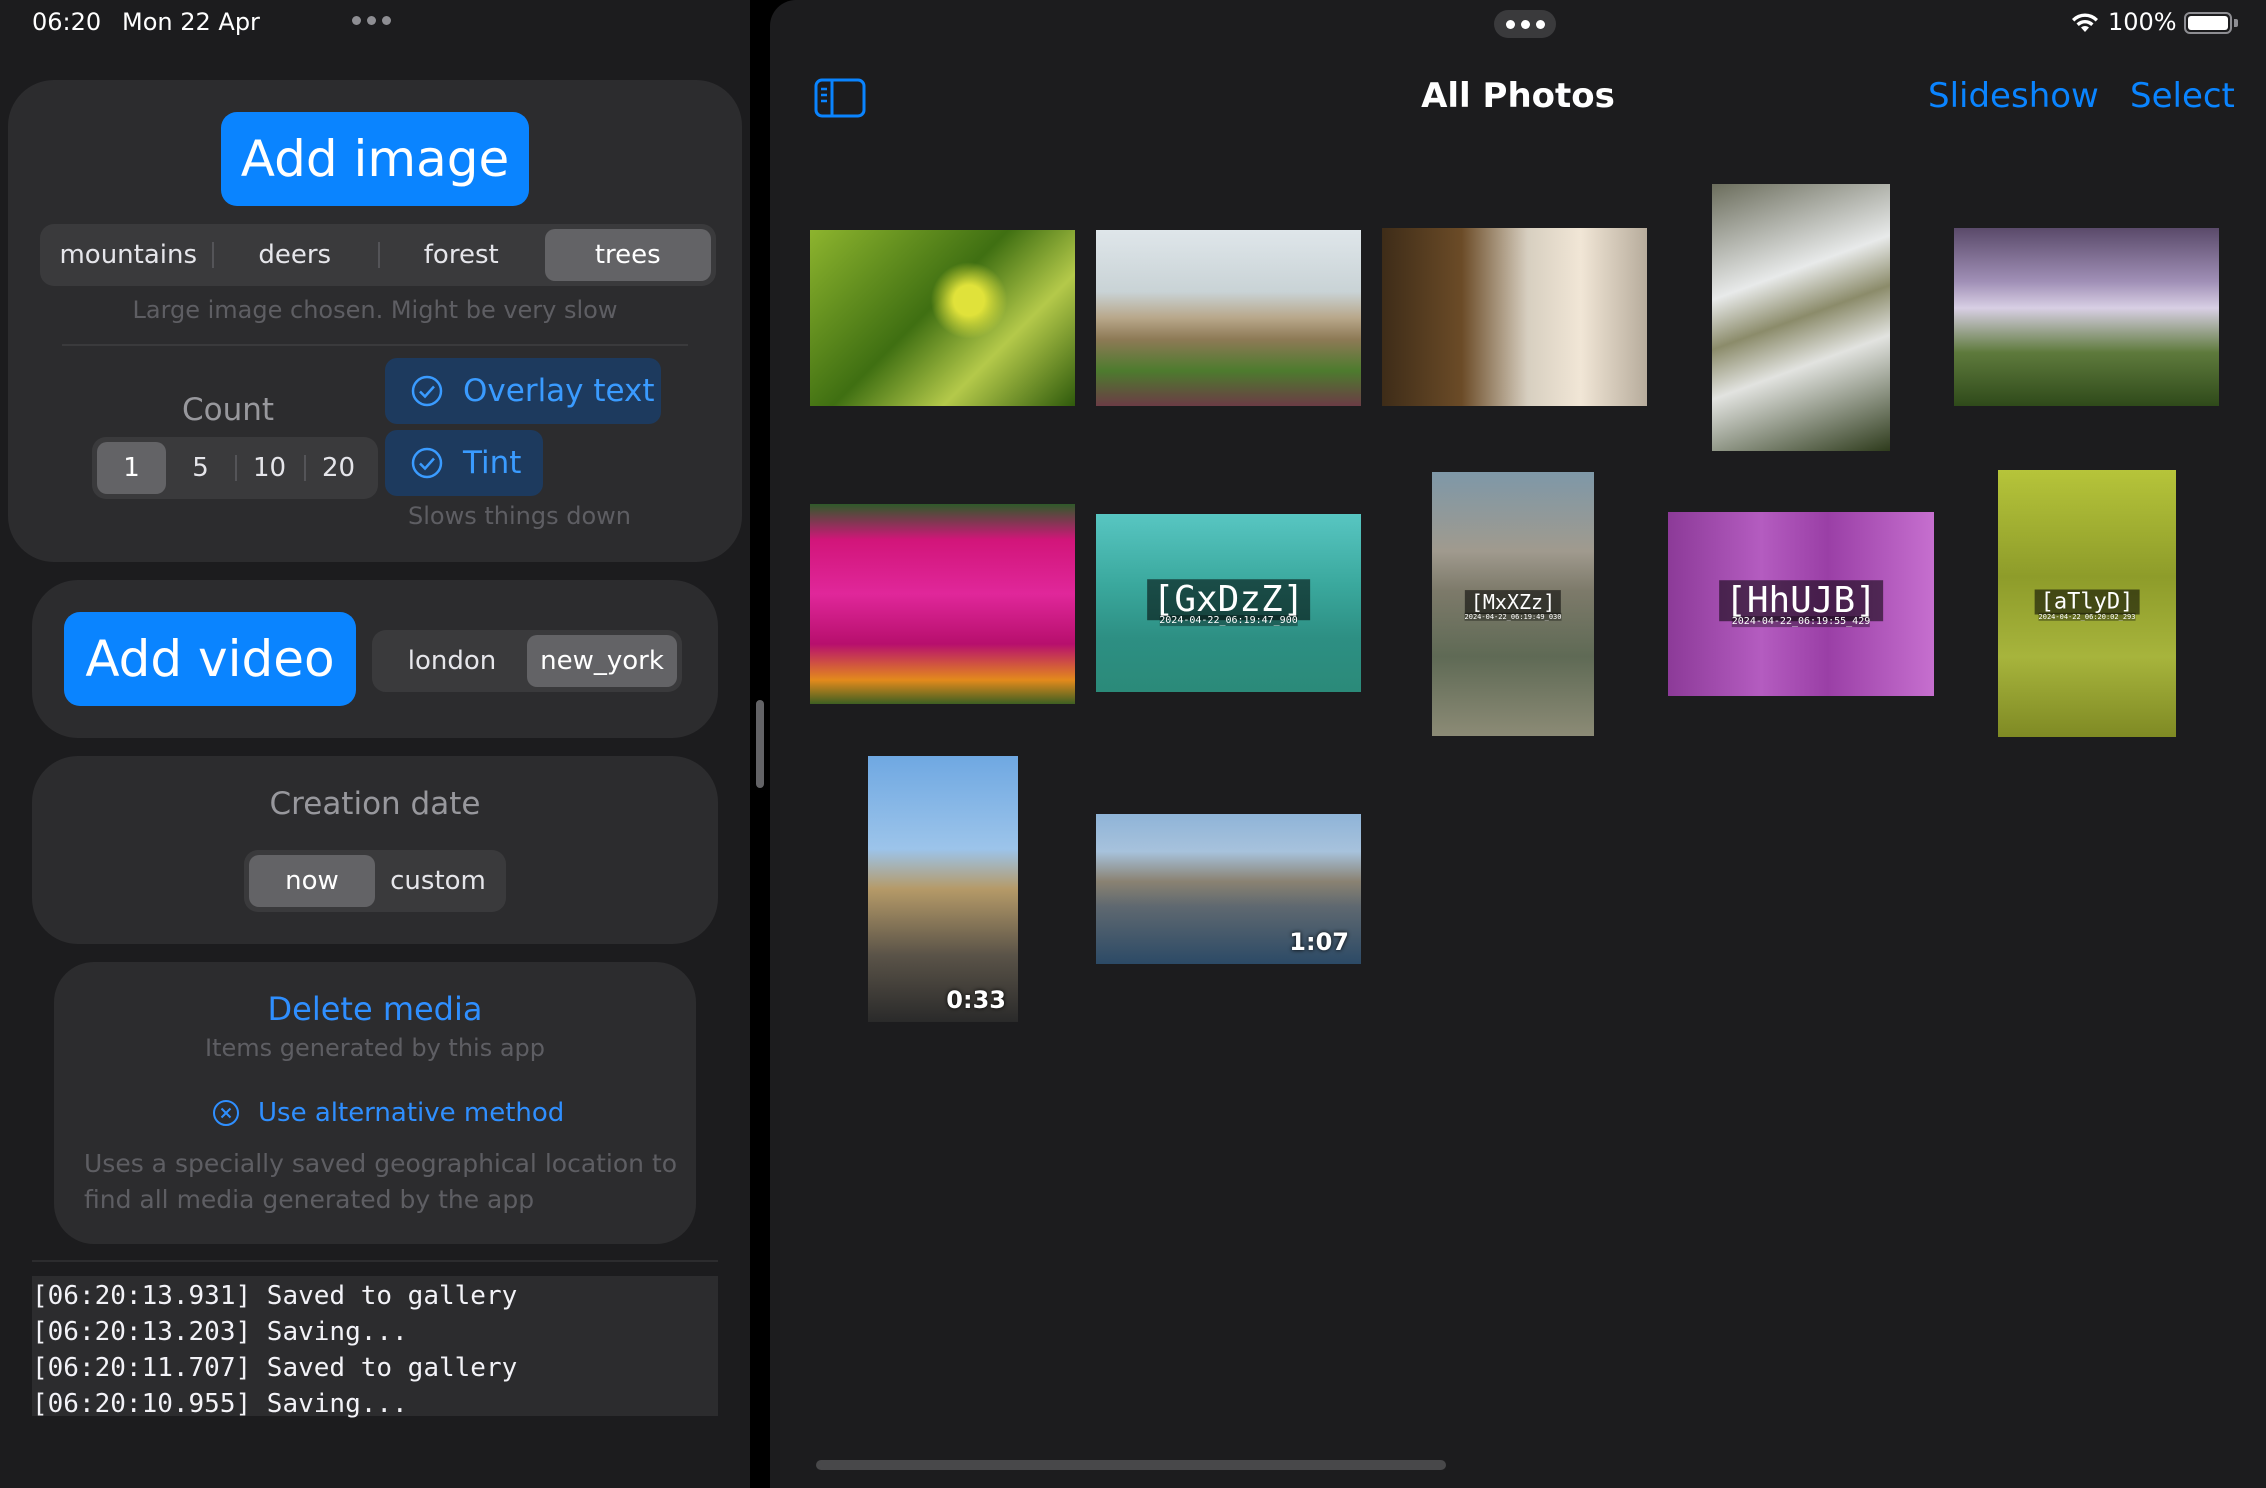 The image size is (2266, 1488). I want to click on video-card: Add video london new_york, so click(375, 659).